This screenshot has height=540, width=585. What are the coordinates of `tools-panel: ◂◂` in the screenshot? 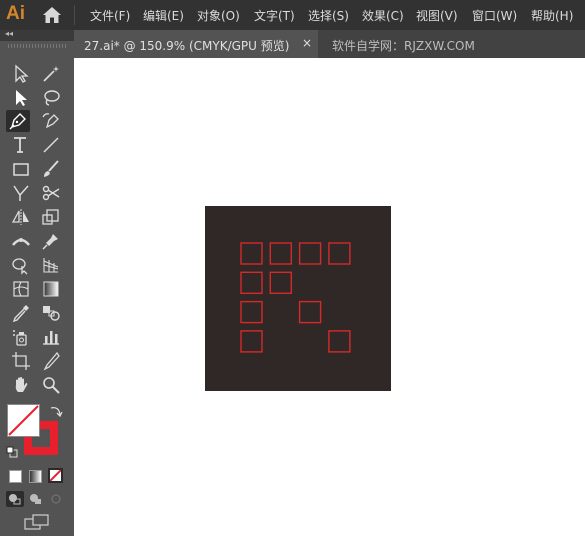 It's located at (37, 282).